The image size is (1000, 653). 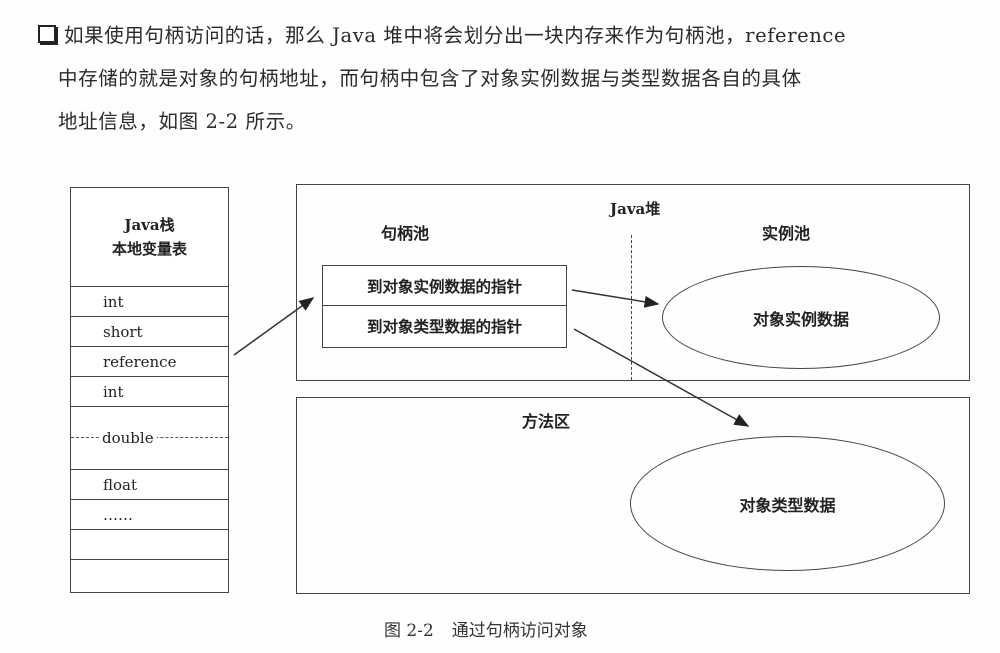 I want to click on figure-caption: 图 2-2 通过句柄访问对象, so click(x=486, y=628).